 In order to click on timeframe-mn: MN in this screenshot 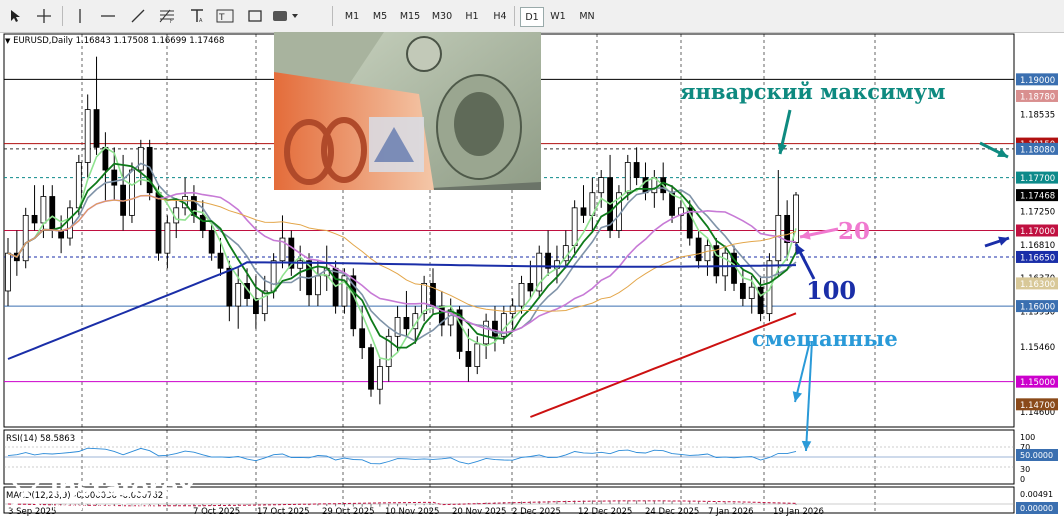, I will do `click(587, 16)`.